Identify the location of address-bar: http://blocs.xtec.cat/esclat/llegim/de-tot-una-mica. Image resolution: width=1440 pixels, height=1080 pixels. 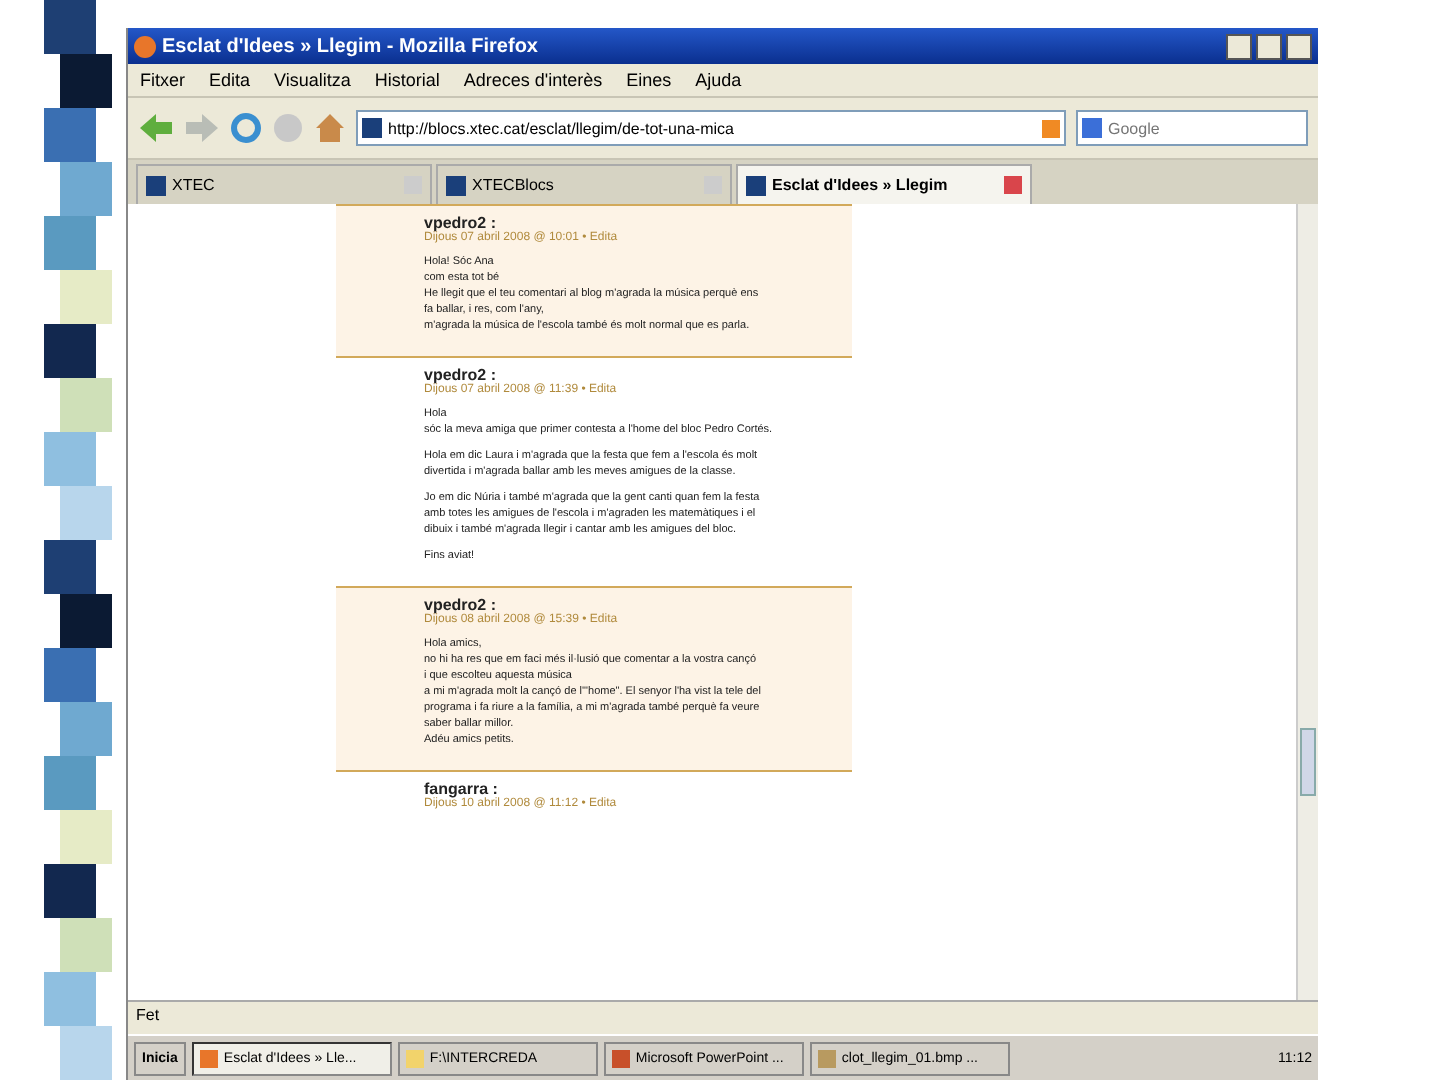
(711, 128).